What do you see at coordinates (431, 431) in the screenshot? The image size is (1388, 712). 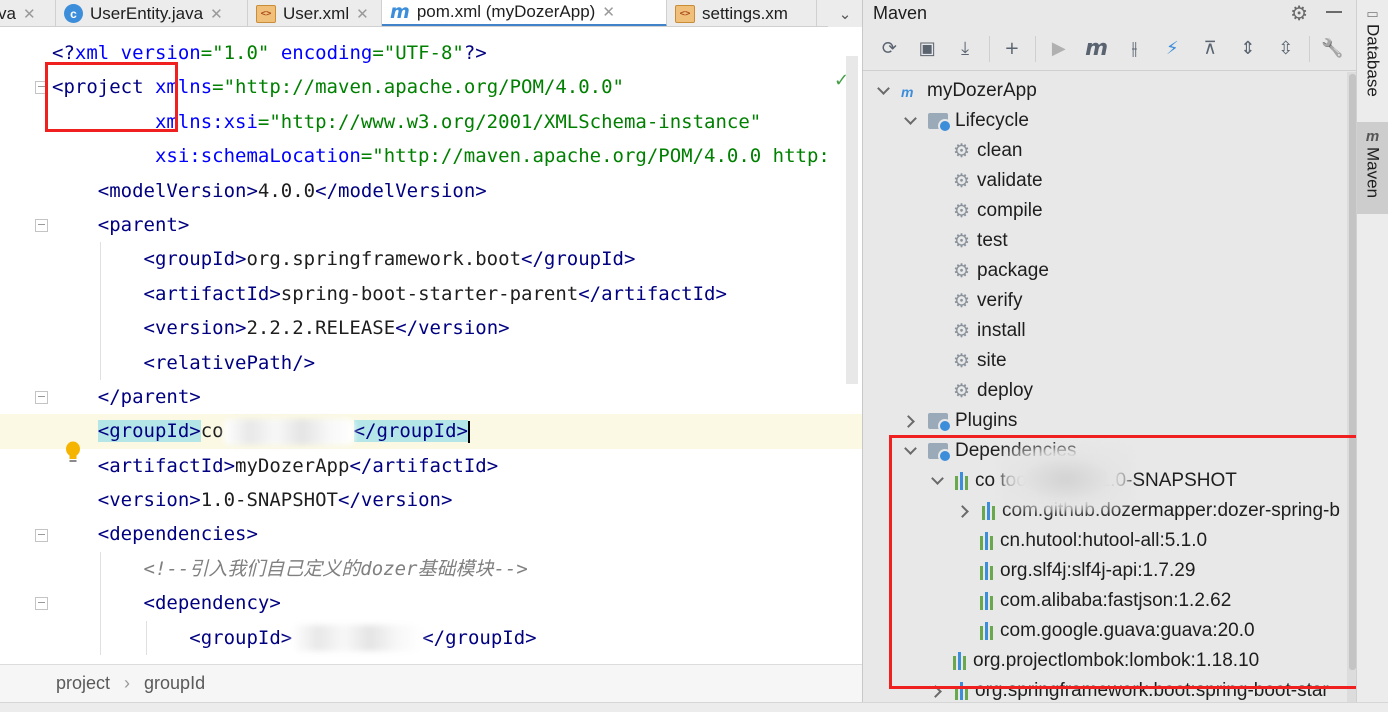 I see `current-code-line: <groupId>co </groupId>` at bounding box center [431, 431].